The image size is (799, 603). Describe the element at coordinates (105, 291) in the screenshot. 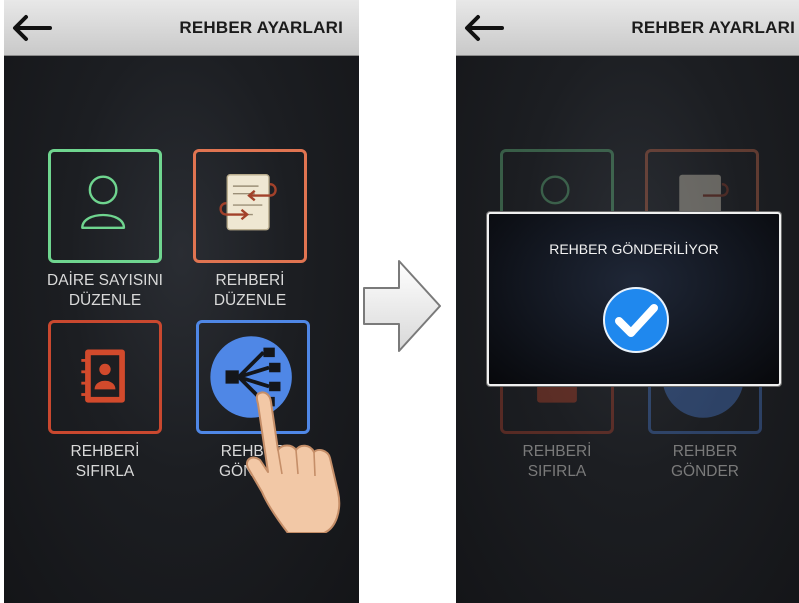

I see `tile-label: DAİRE SAYISINI DÜZENLE` at that location.